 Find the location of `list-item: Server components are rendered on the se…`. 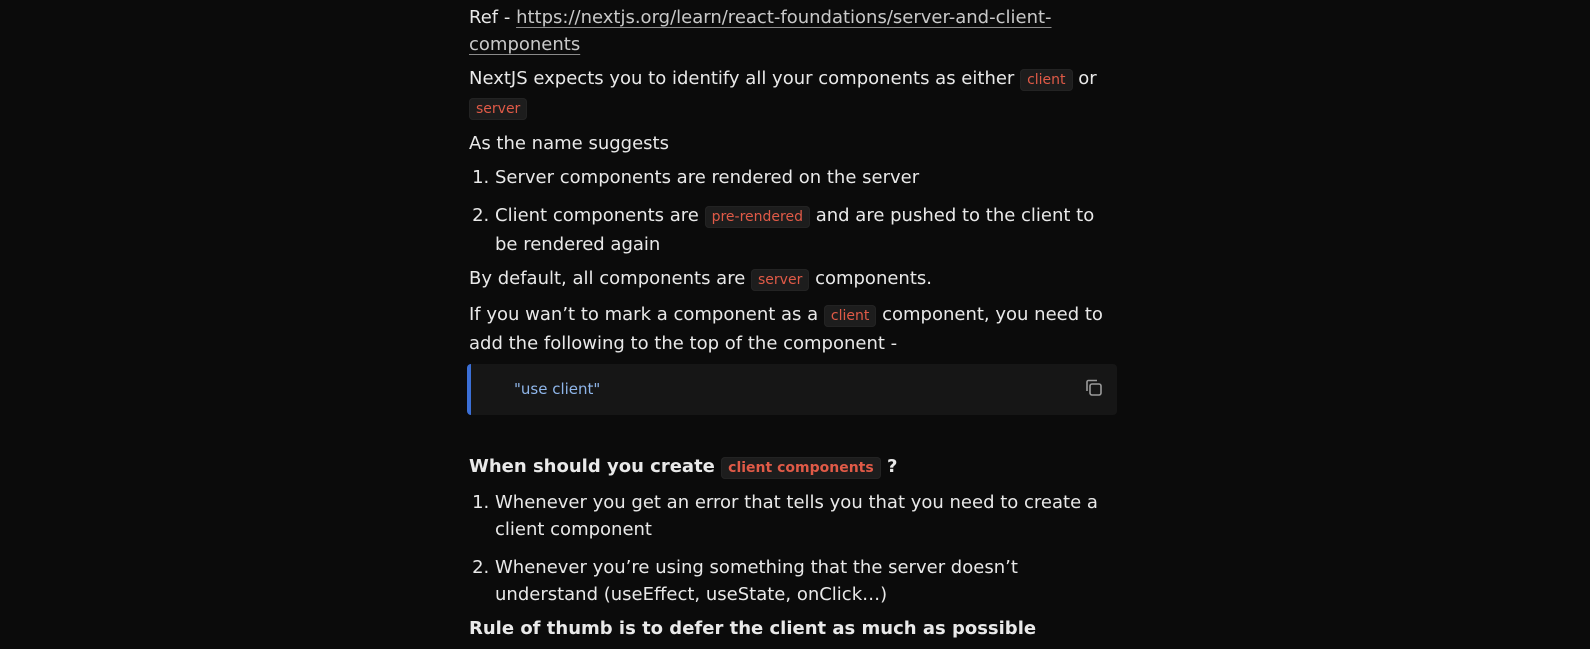

list-item: Server components are rendered on the se… is located at coordinates (803, 177).